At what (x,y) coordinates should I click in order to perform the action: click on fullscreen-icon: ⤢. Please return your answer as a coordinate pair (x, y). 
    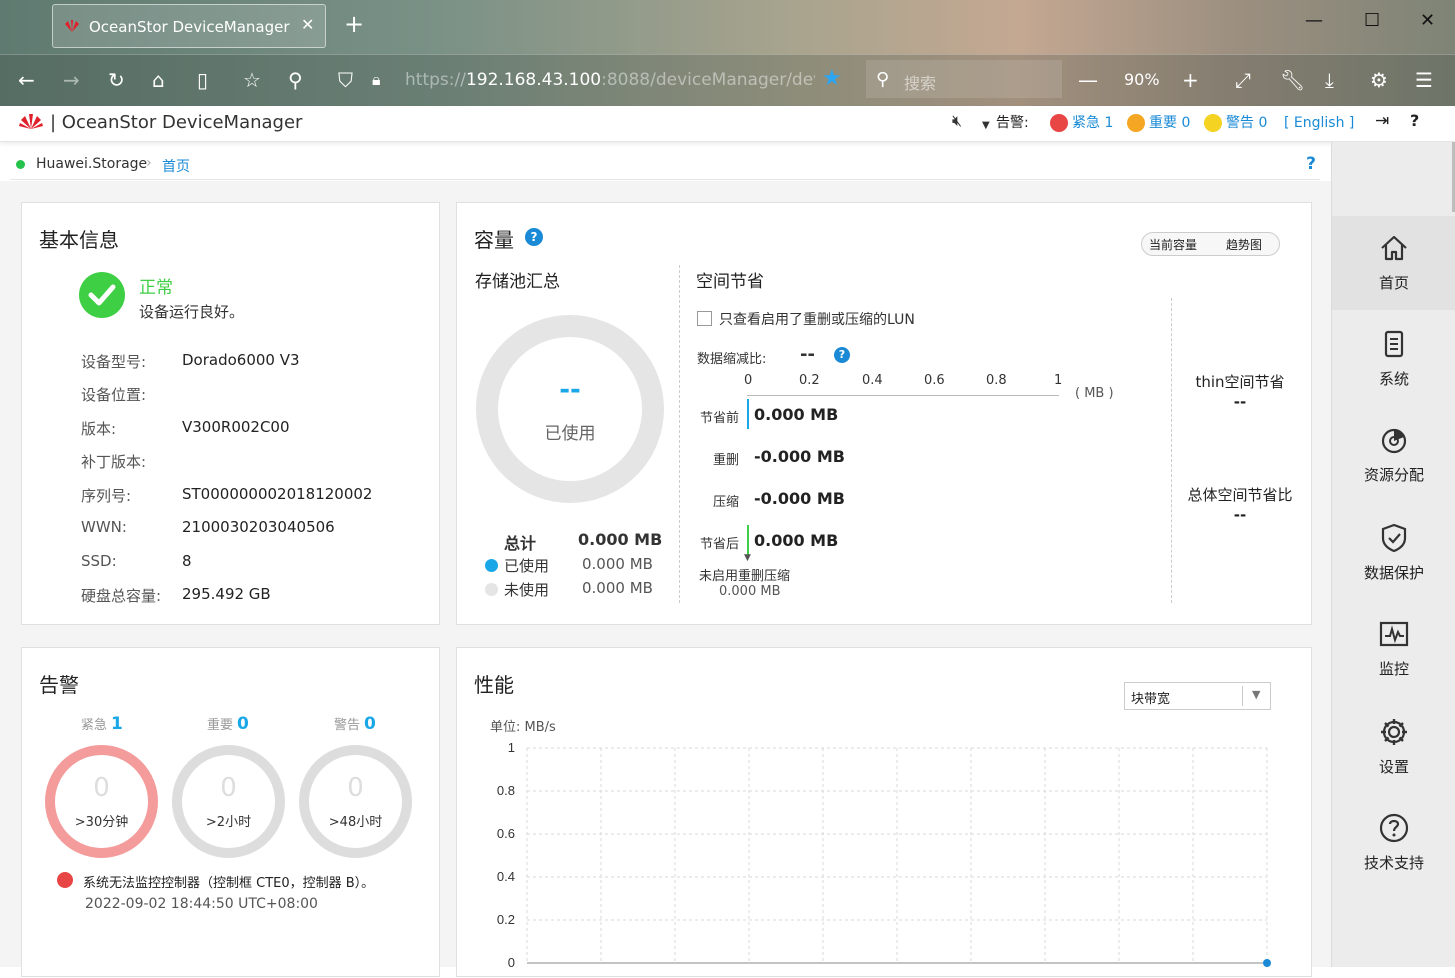
    Looking at the image, I should click on (1243, 80).